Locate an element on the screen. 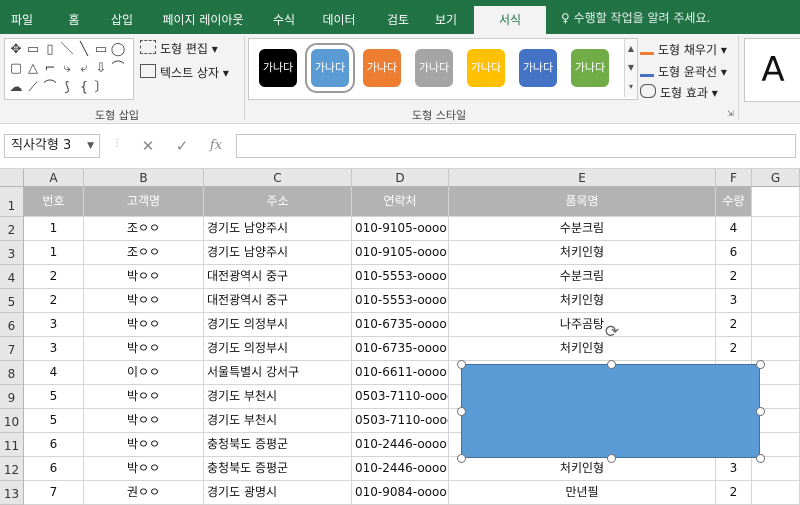  tab-7: 보기 is located at coordinates (446, 17).